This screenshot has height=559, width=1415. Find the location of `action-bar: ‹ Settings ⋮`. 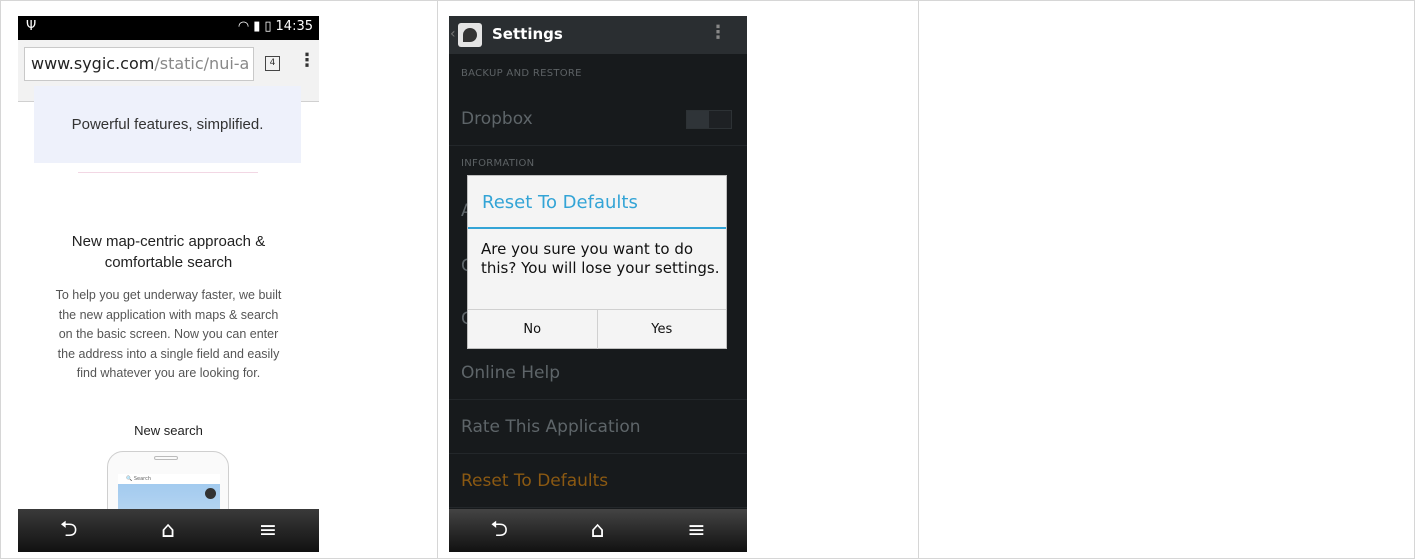

action-bar: ‹ Settings ⋮ is located at coordinates (598, 35).